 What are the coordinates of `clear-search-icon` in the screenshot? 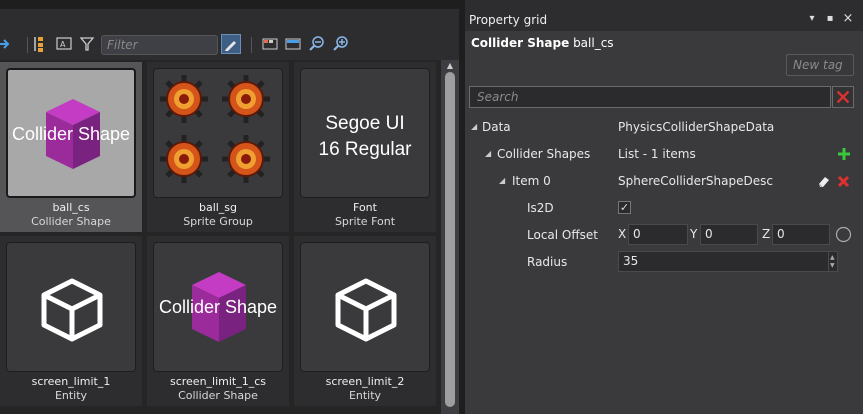 It's located at (843, 97).